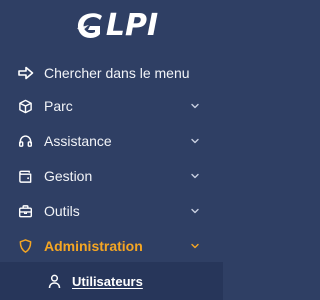  I want to click on glpi-logo: LPI, so click(111, 25).